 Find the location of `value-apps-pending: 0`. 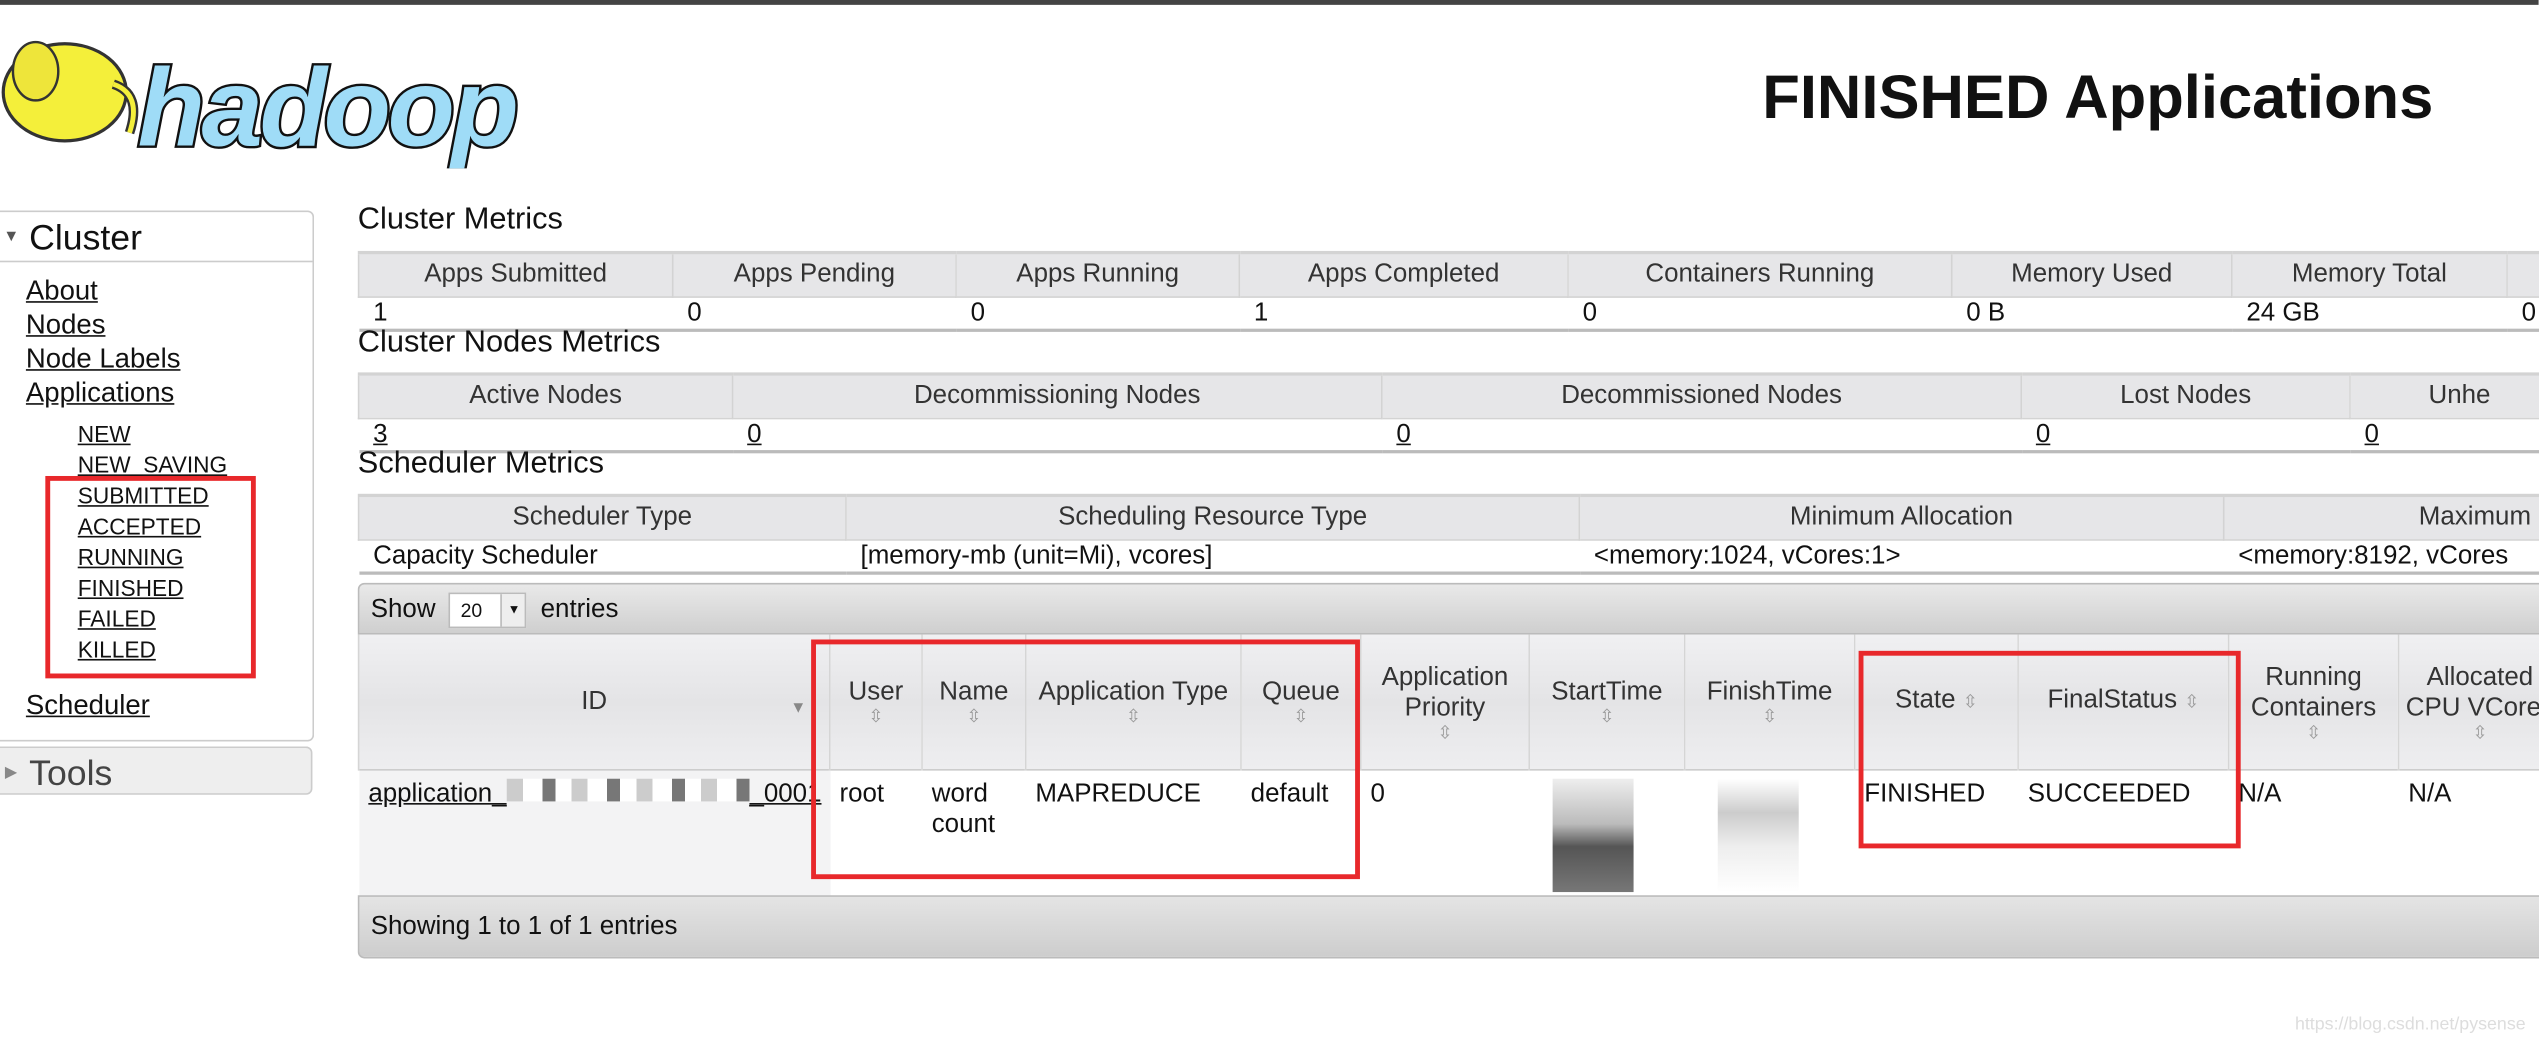

value-apps-pending: 0 is located at coordinates (694, 313).